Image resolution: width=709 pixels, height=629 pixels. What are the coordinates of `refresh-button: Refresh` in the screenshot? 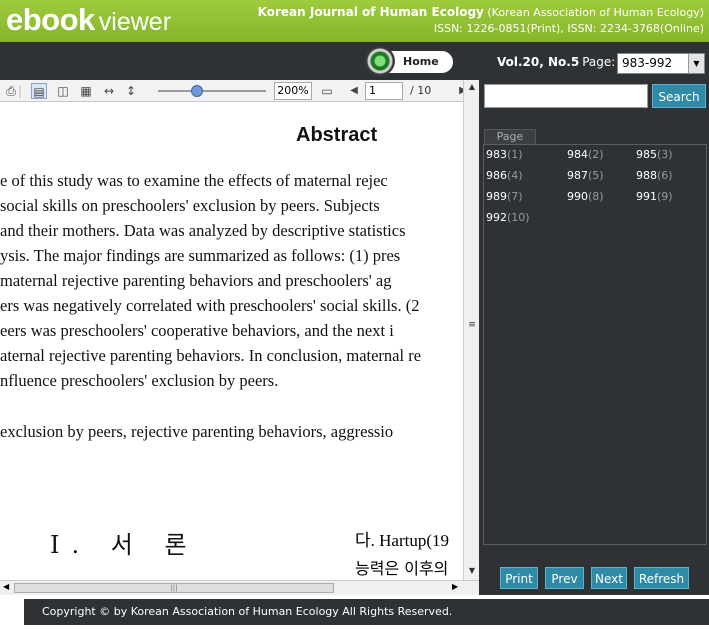 It's located at (661, 578).